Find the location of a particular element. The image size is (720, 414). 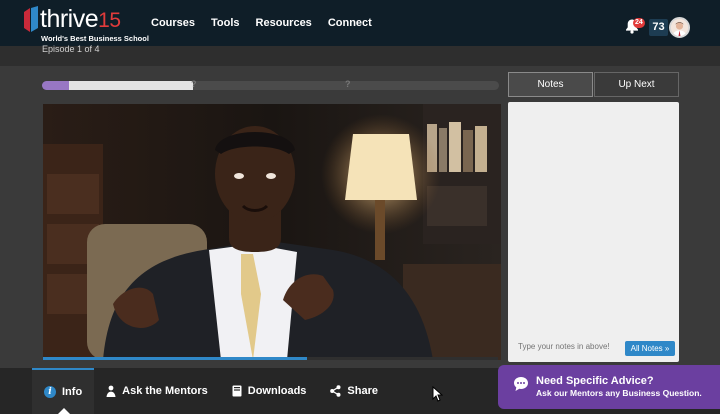

nav-courses: Courses is located at coordinates (173, 23).